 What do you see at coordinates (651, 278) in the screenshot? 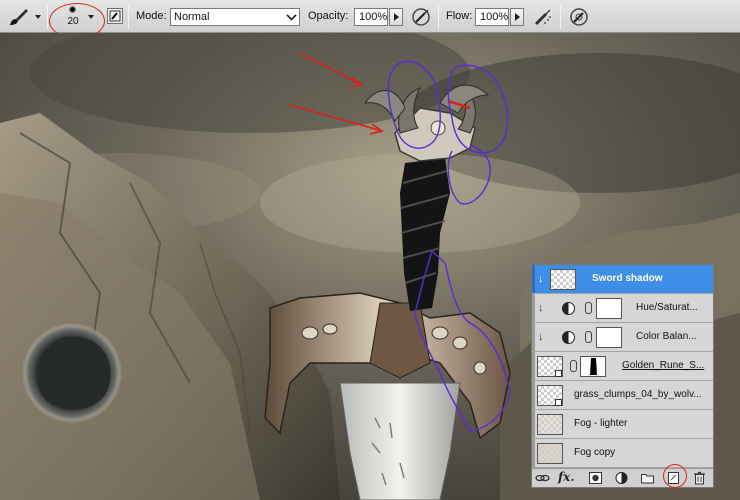
I see `layer-name: Sword shadow` at bounding box center [651, 278].